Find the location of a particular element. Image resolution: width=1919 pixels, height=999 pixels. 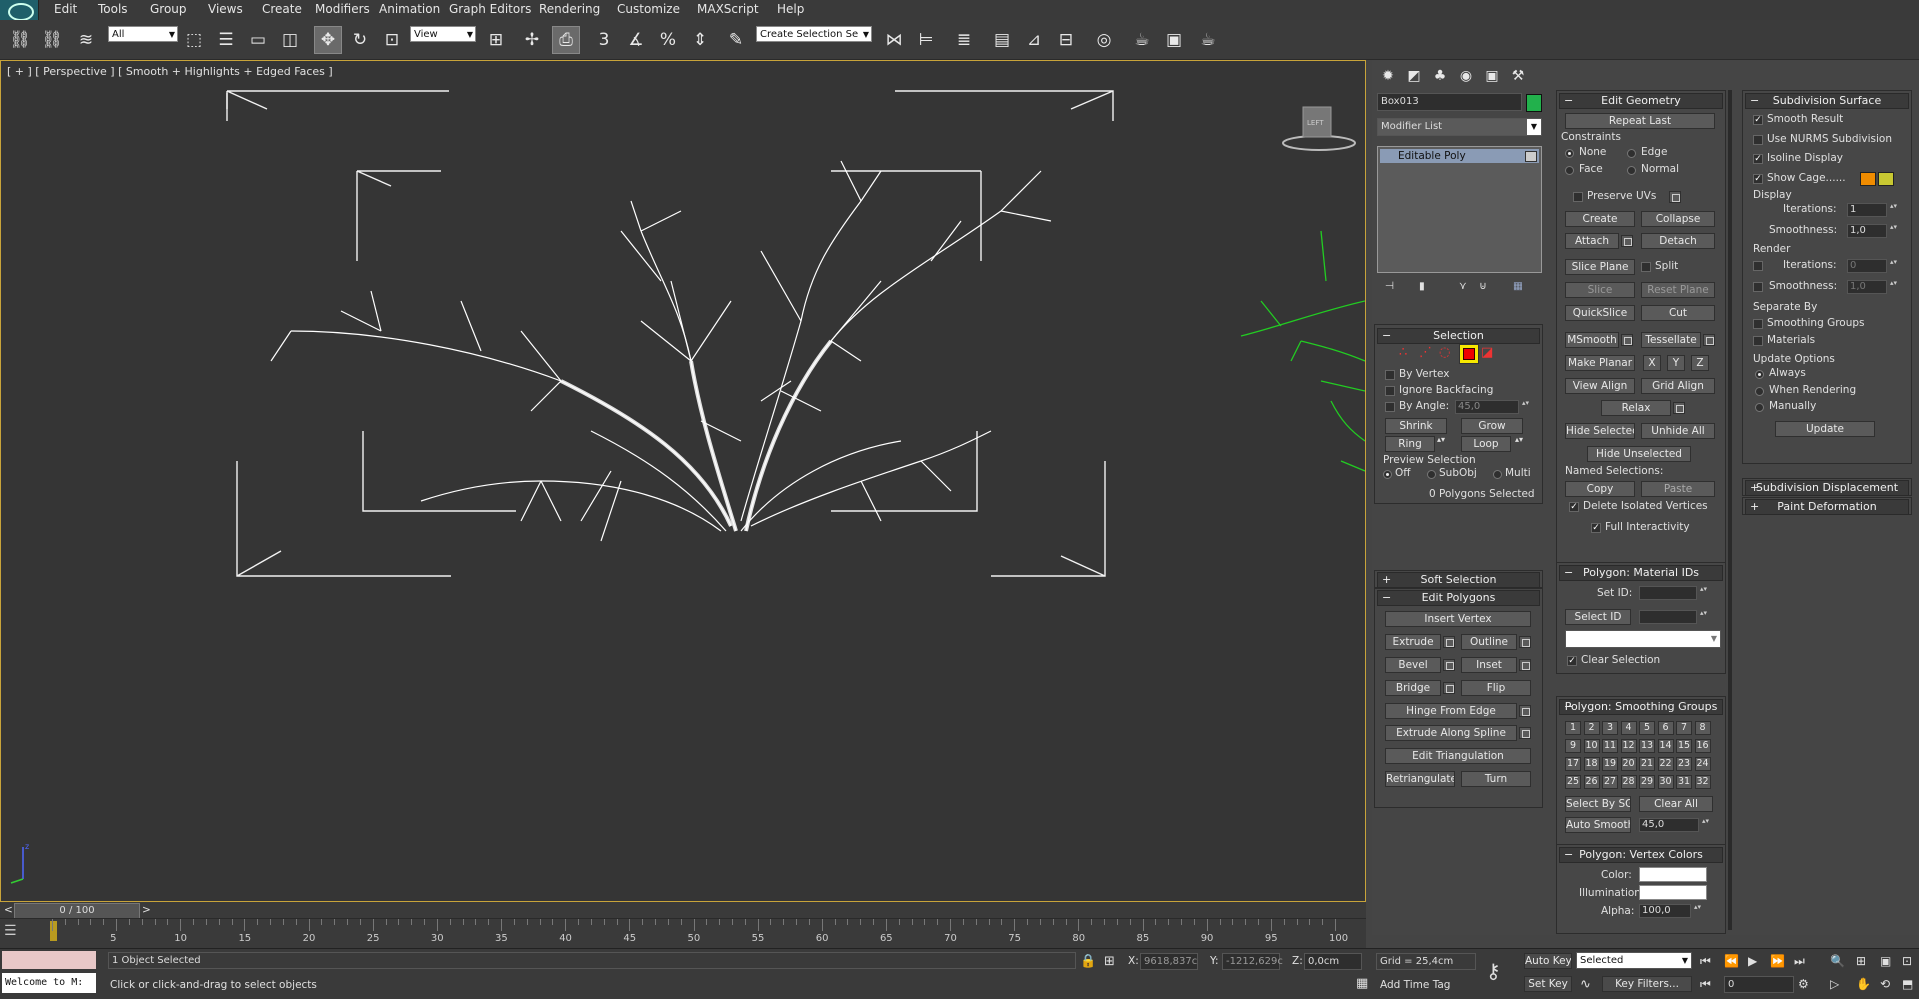

select-id-button: Select ID is located at coordinates (1598, 617).